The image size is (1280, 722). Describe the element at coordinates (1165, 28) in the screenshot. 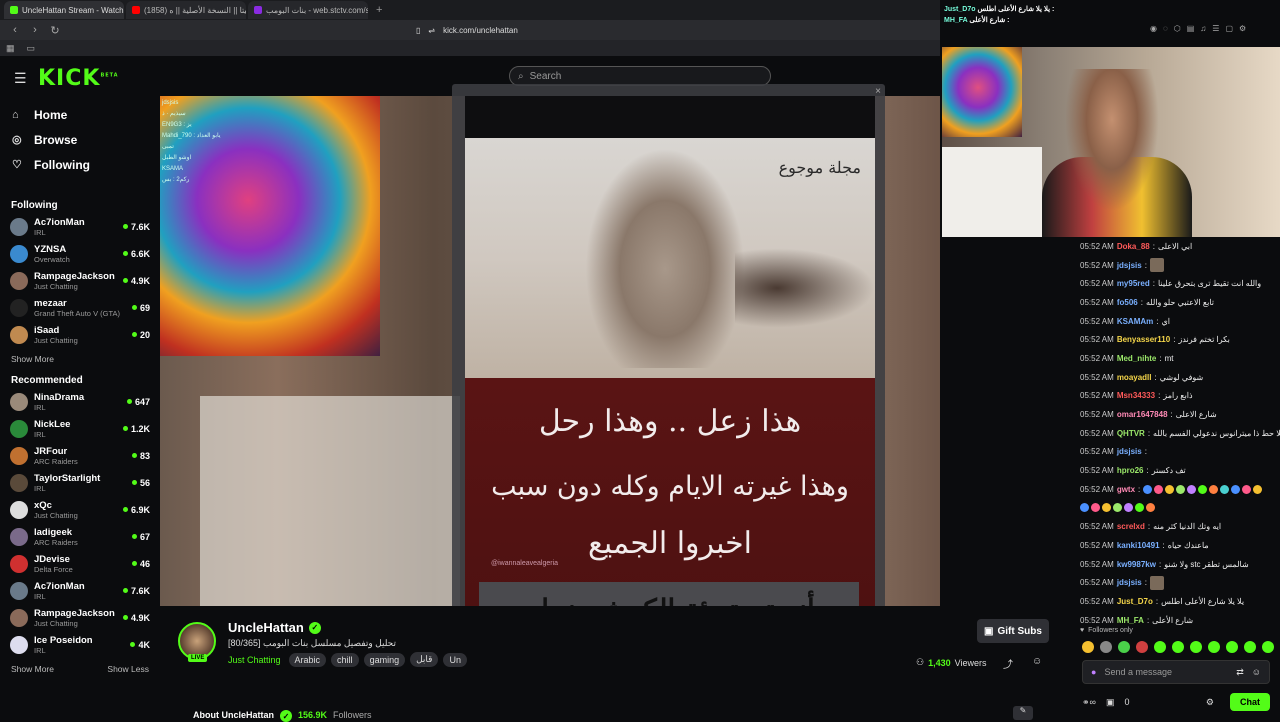

I see `extension-icon: ◌` at that location.